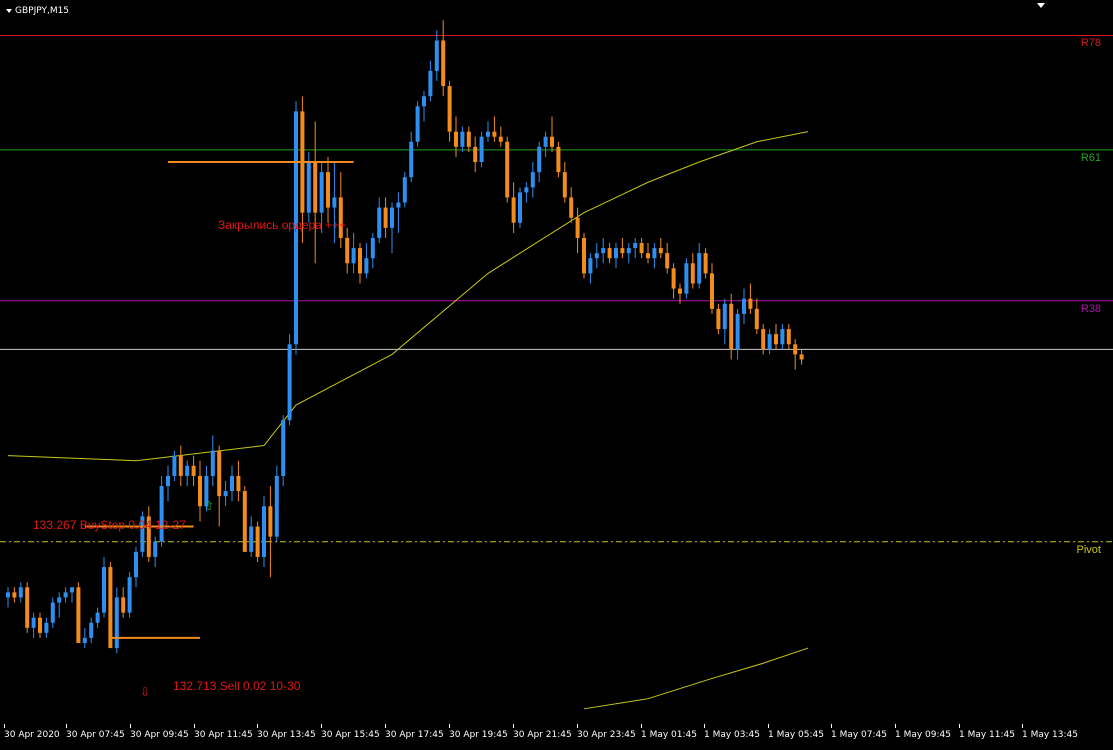  Describe the element at coordinates (237, 686) in the screenshot. I see `sell-annotation: 132.713 Sell 0.02 10-30` at that location.